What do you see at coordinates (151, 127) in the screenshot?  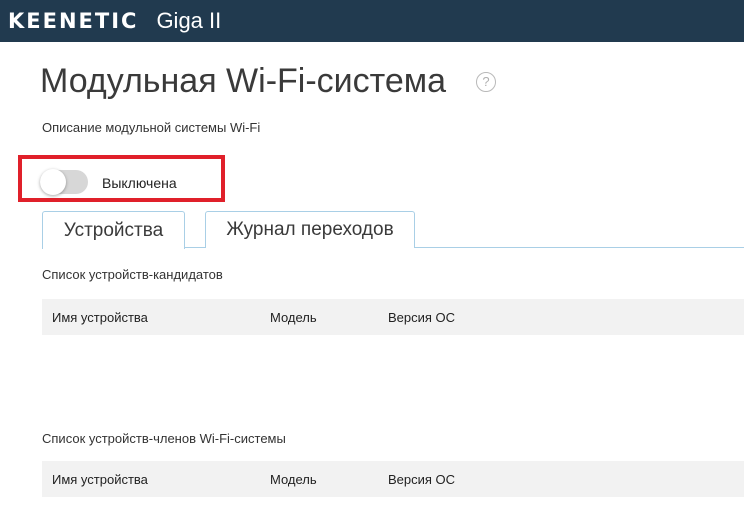 I see `page-description: Описание модульной системы Wi-Fi` at bounding box center [151, 127].